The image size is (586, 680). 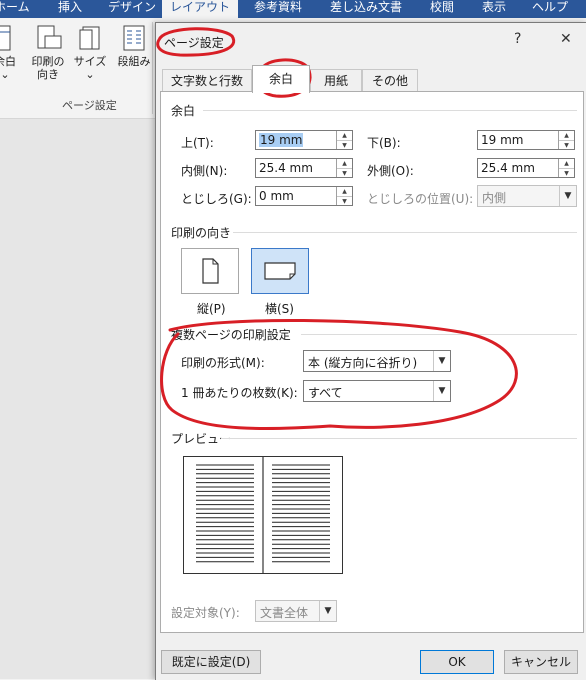 What do you see at coordinates (204, 171) in the screenshot?
I see `inner-margin-label: 内側(N):` at bounding box center [204, 171].